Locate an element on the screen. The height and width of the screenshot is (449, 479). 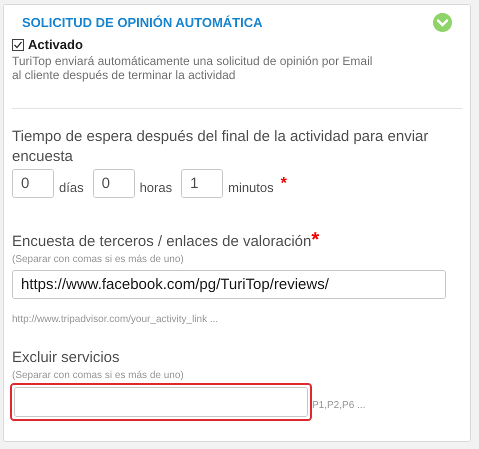
field-label: Tiempo de espera después del final de la actividad para enviar encuesta is located at coordinates (221, 147).